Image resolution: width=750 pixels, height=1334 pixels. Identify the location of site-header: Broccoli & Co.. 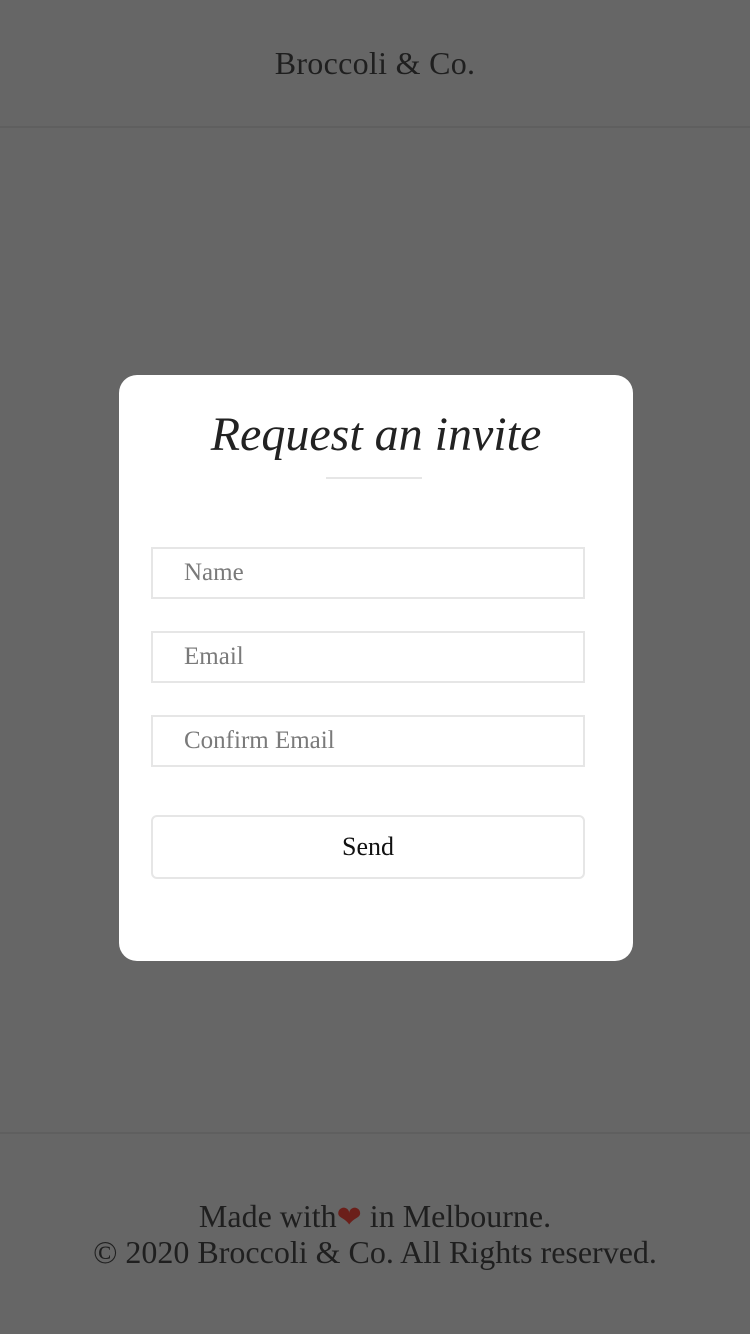
(375, 64).